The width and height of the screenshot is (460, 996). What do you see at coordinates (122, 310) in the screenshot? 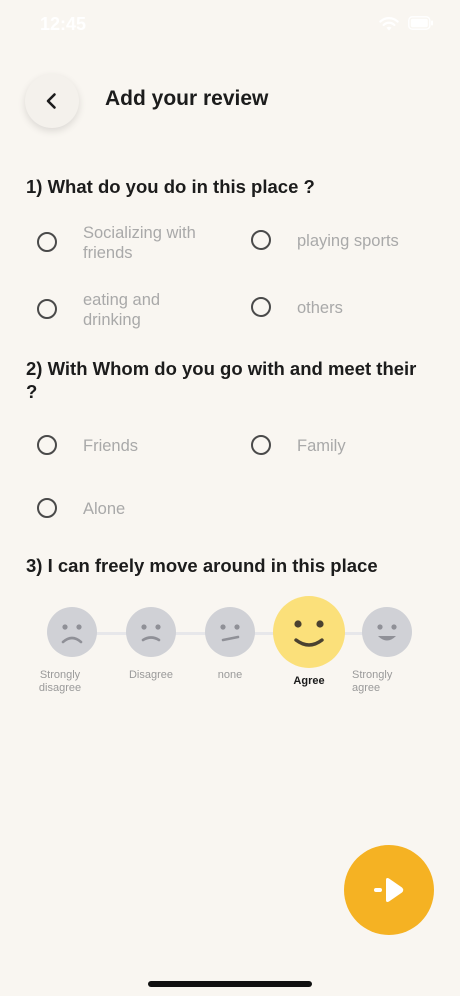
I see `option-label: eating and drinking` at bounding box center [122, 310].